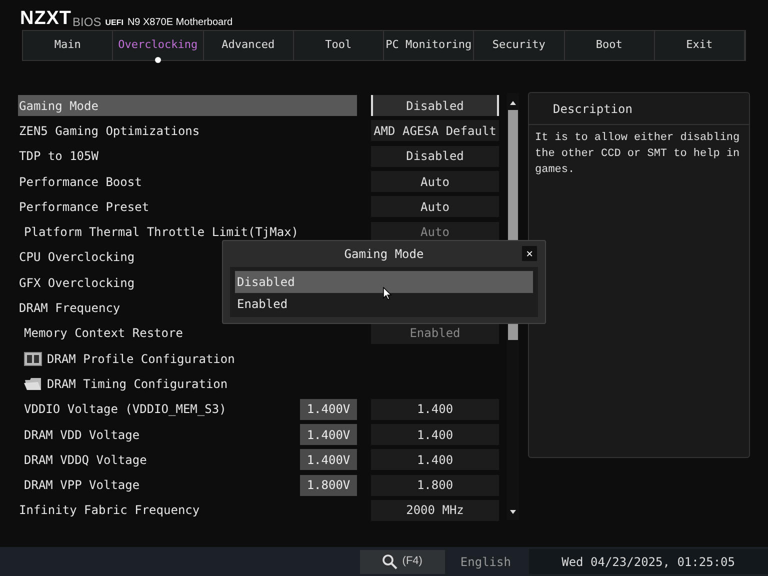 The width and height of the screenshot is (768, 576). What do you see at coordinates (637, 154) in the screenshot?
I see `description-text: It is to allow either disabling the other CCD or SMT to help in games.` at bounding box center [637, 154].